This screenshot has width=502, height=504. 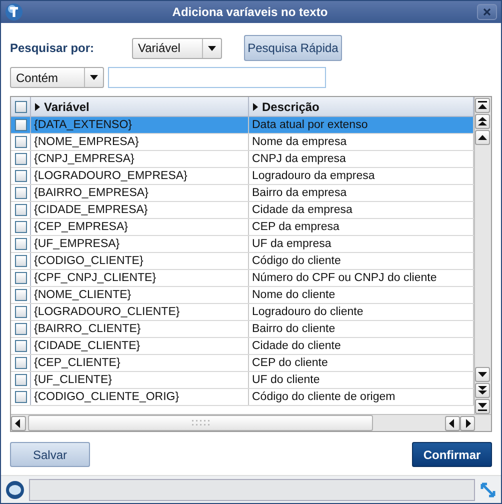 I want to click on table-cell: {CNPJ_EMPRESA}, so click(x=140, y=159).